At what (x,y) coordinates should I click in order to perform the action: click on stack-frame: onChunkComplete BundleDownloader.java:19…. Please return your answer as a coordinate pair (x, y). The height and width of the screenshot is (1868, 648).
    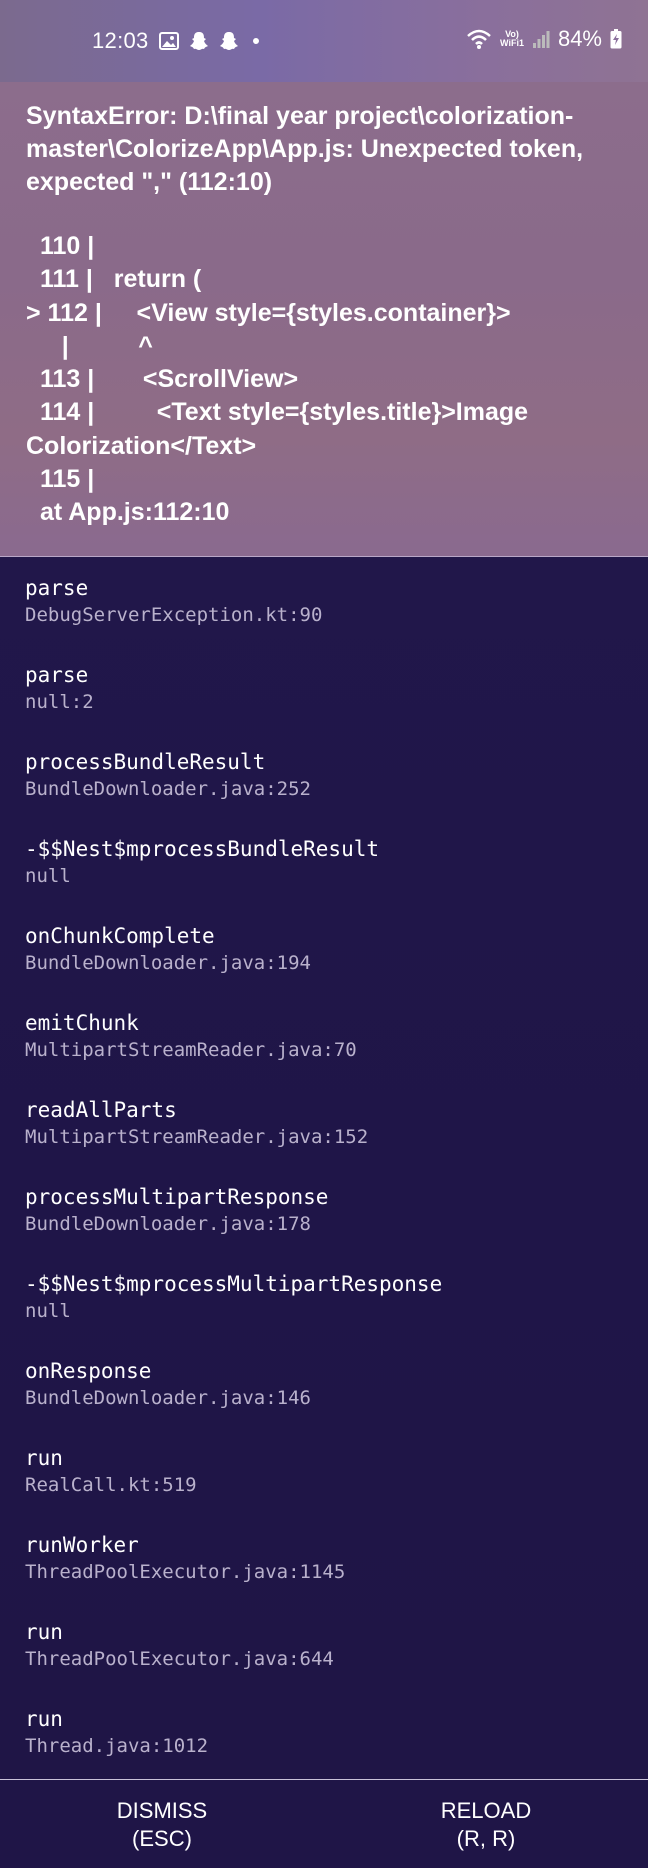
    Looking at the image, I should click on (168, 949).